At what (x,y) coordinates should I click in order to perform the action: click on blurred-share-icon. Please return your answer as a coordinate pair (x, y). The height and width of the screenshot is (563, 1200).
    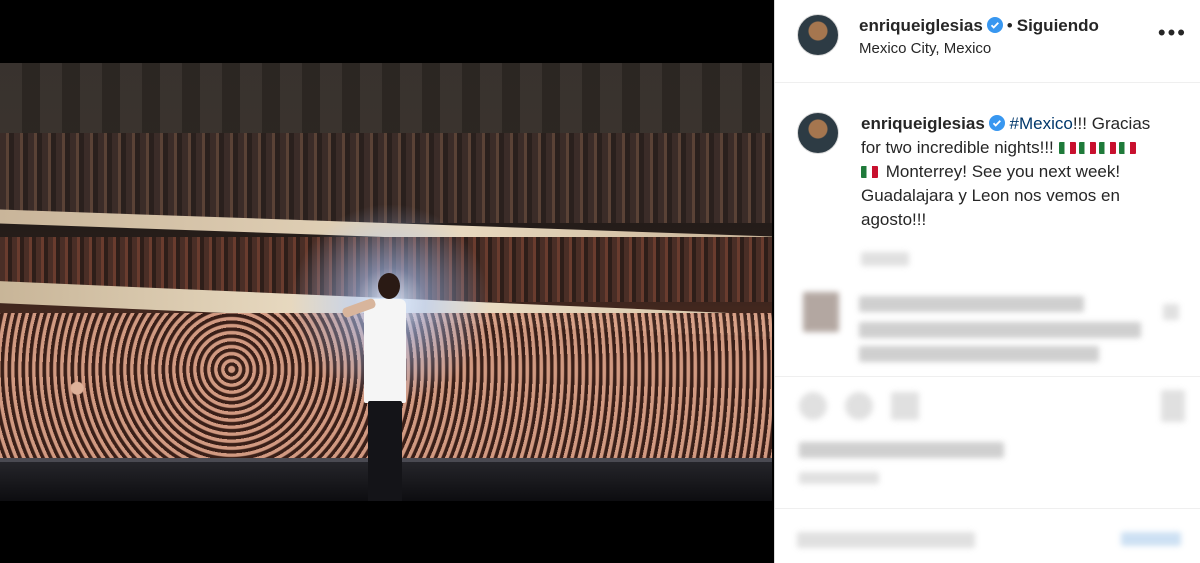
    Looking at the image, I should click on (905, 406).